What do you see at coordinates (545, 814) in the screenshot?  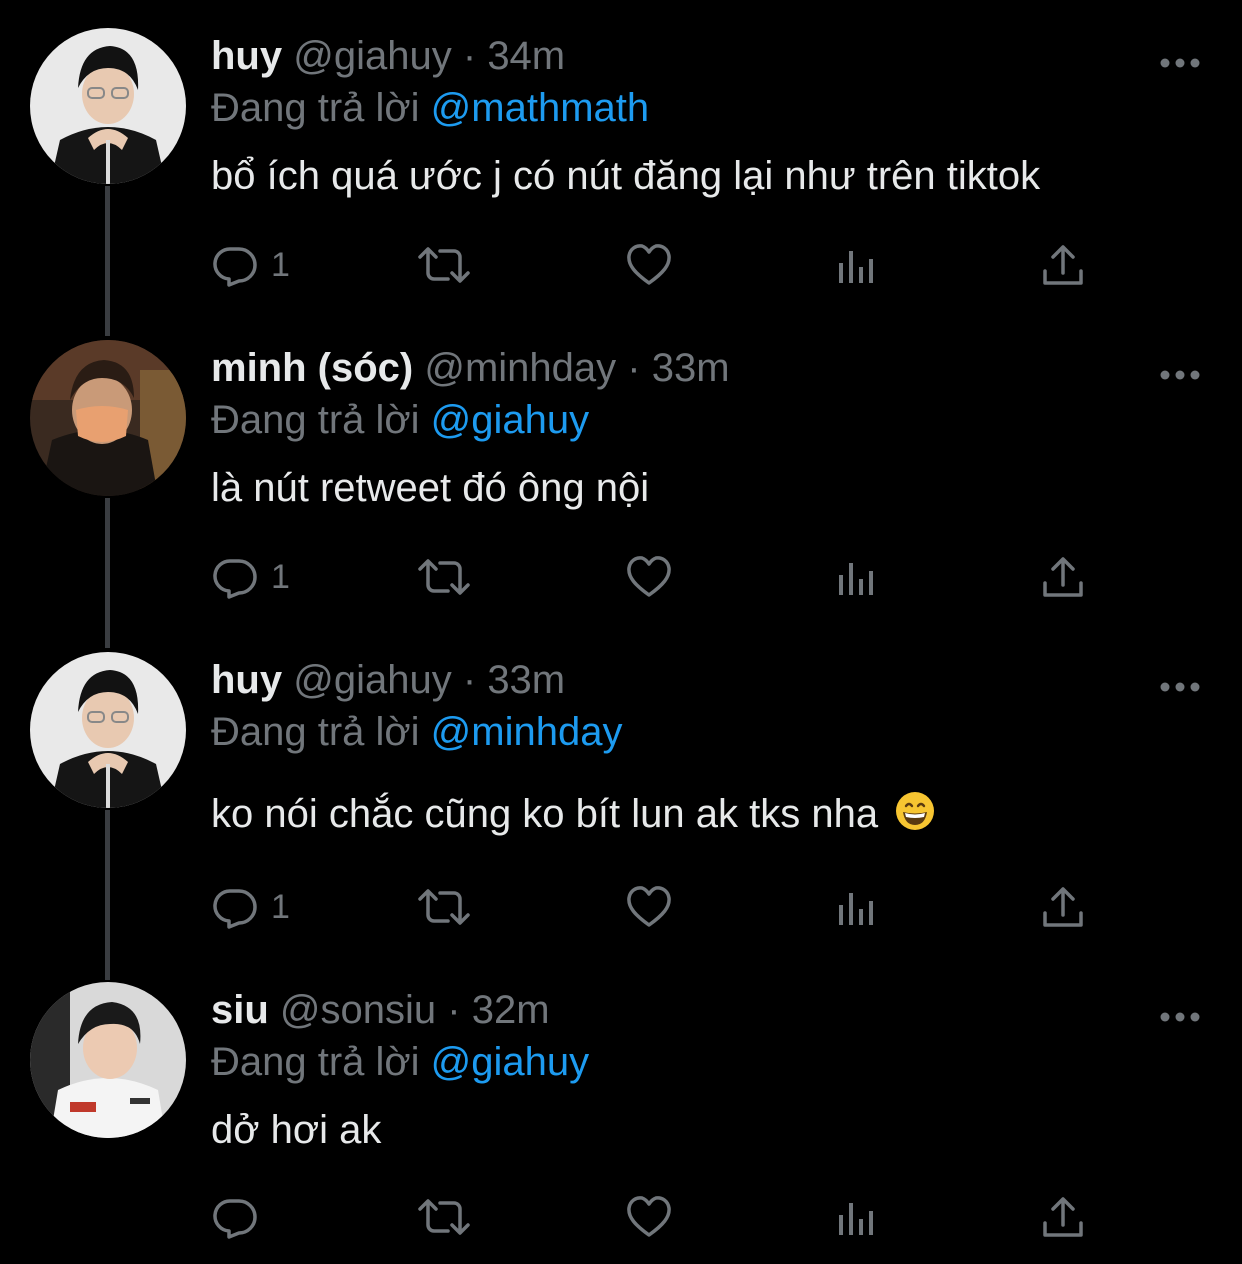 I see `tweet-text: ko nói chắc cũng ko bít lun ak tks nha` at bounding box center [545, 814].